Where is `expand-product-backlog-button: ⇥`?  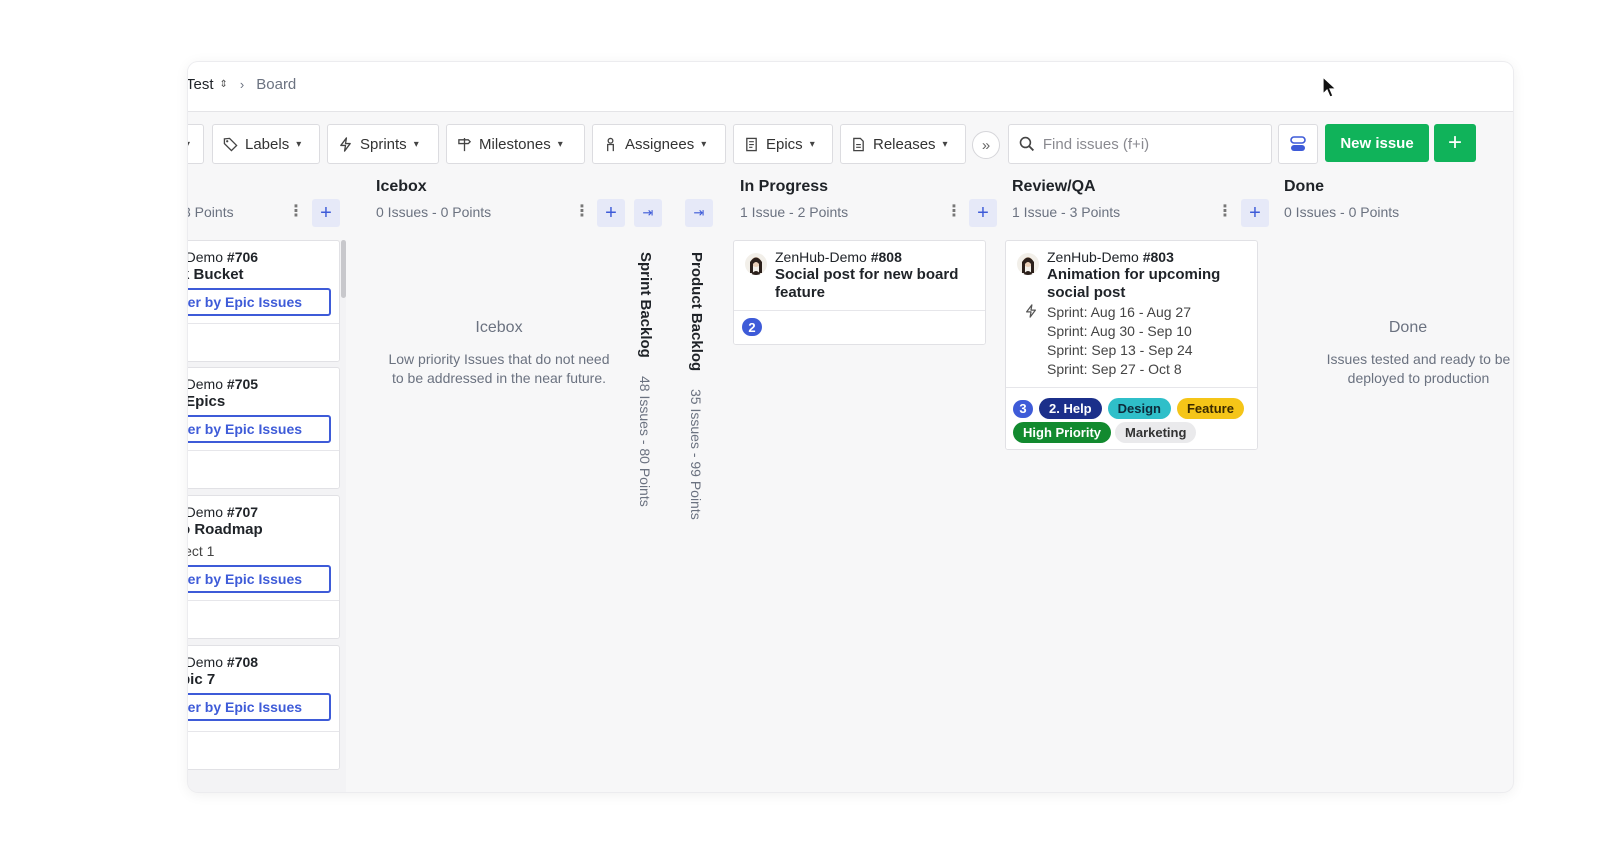 expand-product-backlog-button: ⇥ is located at coordinates (699, 213).